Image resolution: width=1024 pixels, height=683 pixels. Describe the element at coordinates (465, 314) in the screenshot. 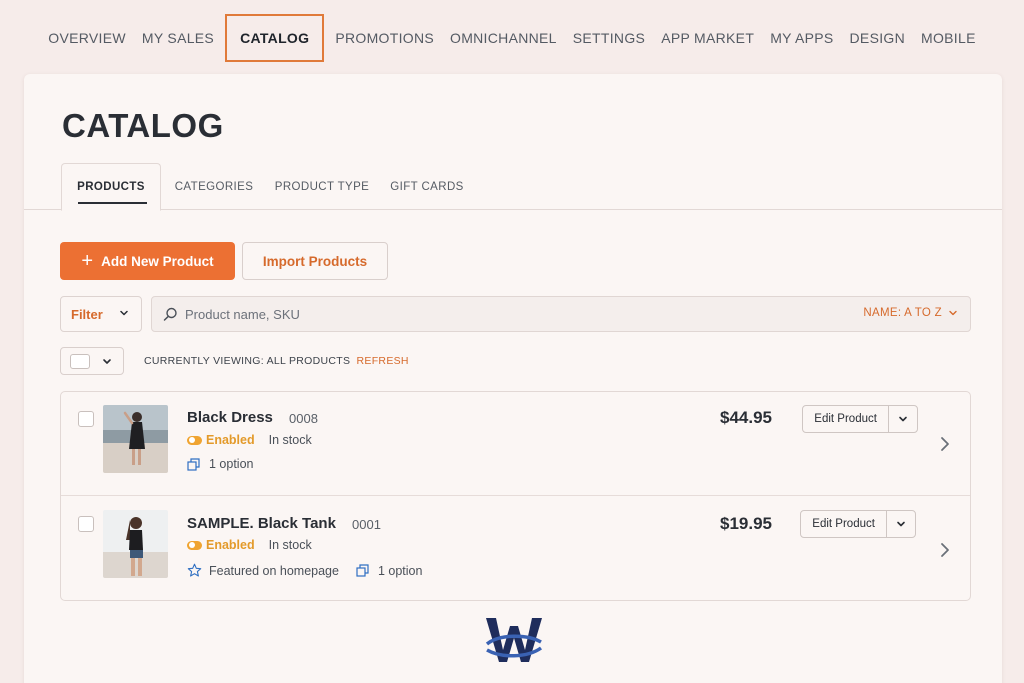

I see `search-input` at that location.